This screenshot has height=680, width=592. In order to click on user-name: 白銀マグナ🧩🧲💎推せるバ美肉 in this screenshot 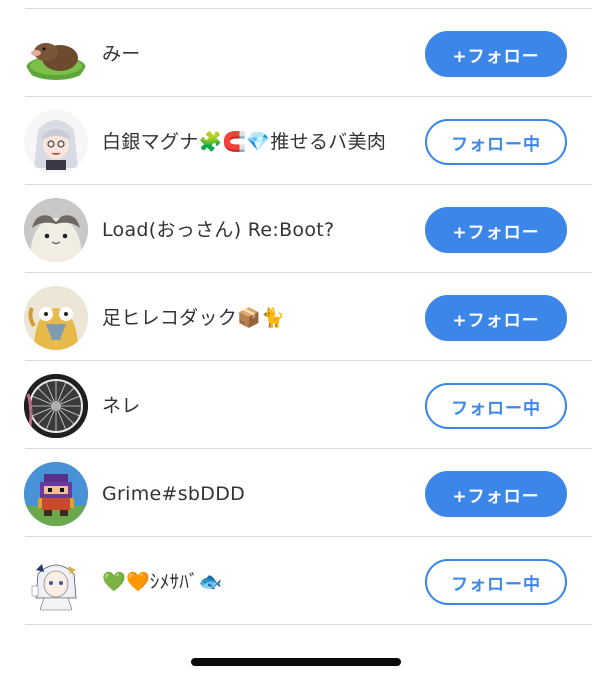, I will do `click(244, 142)`.